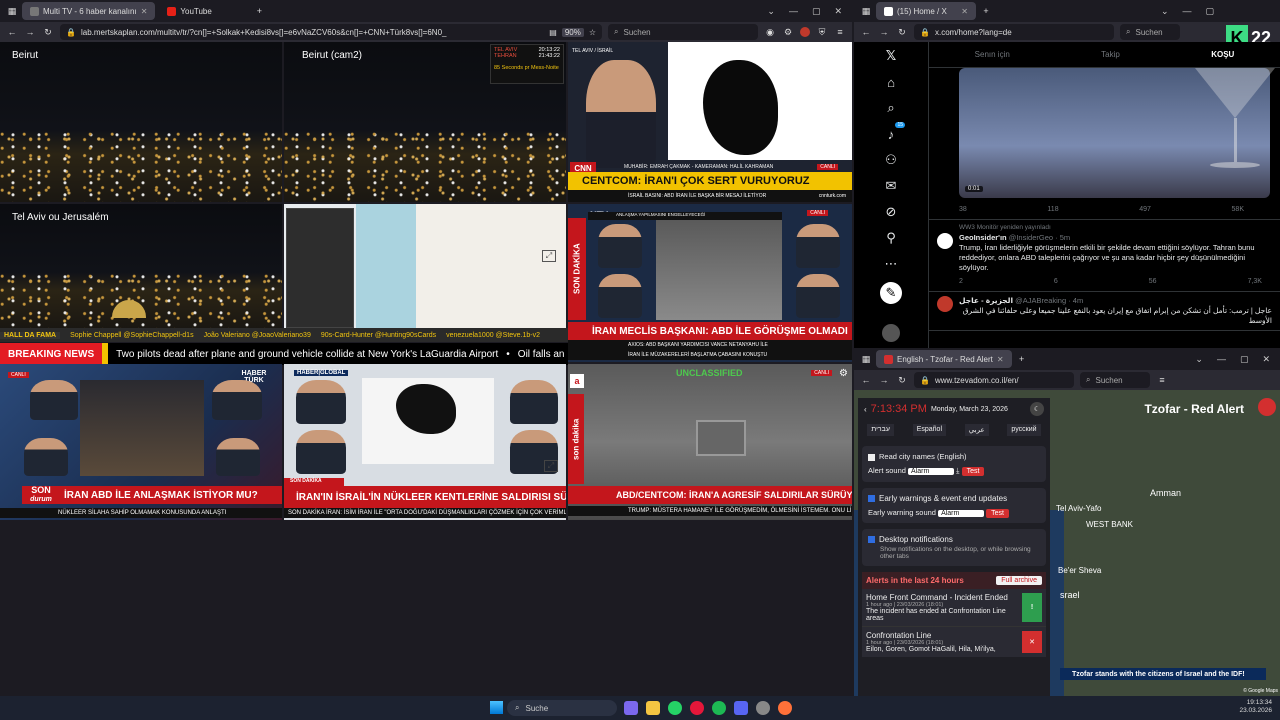  I want to click on whatsapp-icon, so click(675, 708).